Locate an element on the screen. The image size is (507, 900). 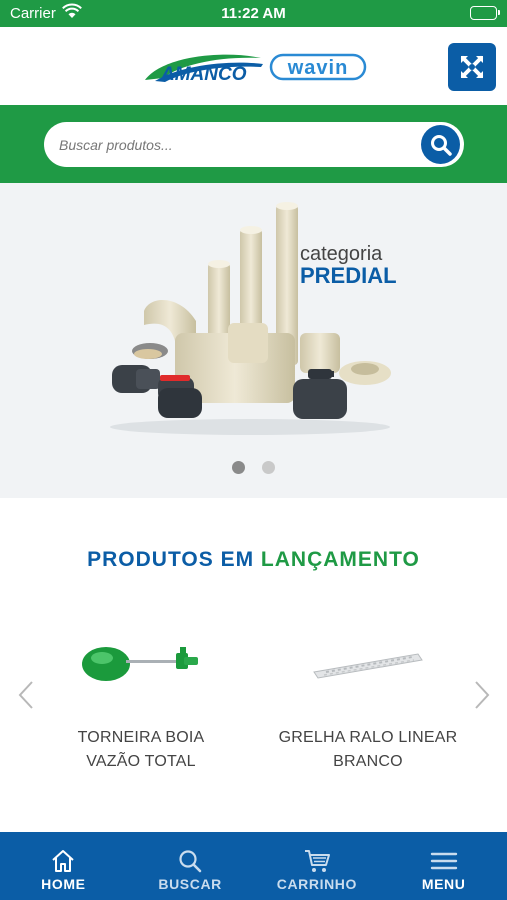
pipe-fittings-image is located at coordinates (250, 318).